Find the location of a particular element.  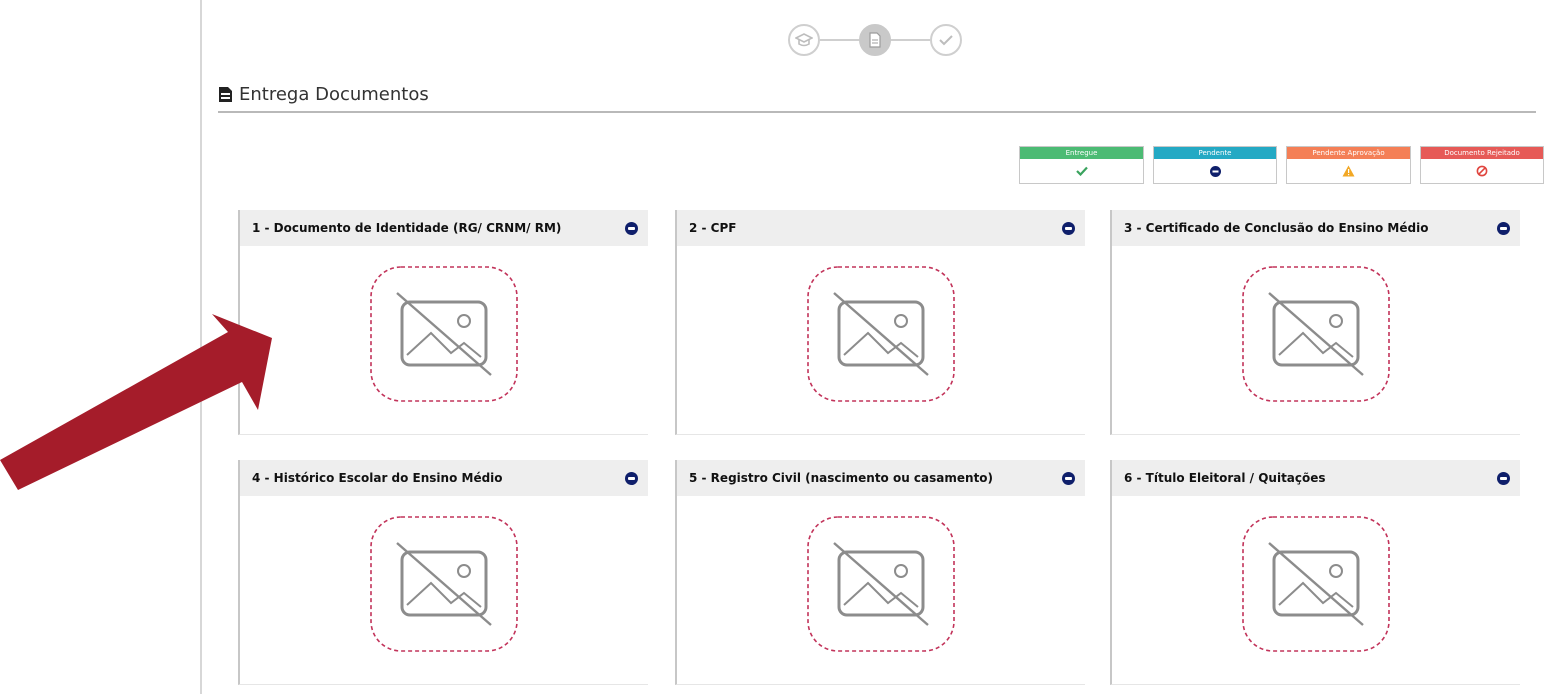

card-header: 2 - CPF is located at coordinates (881, 228).